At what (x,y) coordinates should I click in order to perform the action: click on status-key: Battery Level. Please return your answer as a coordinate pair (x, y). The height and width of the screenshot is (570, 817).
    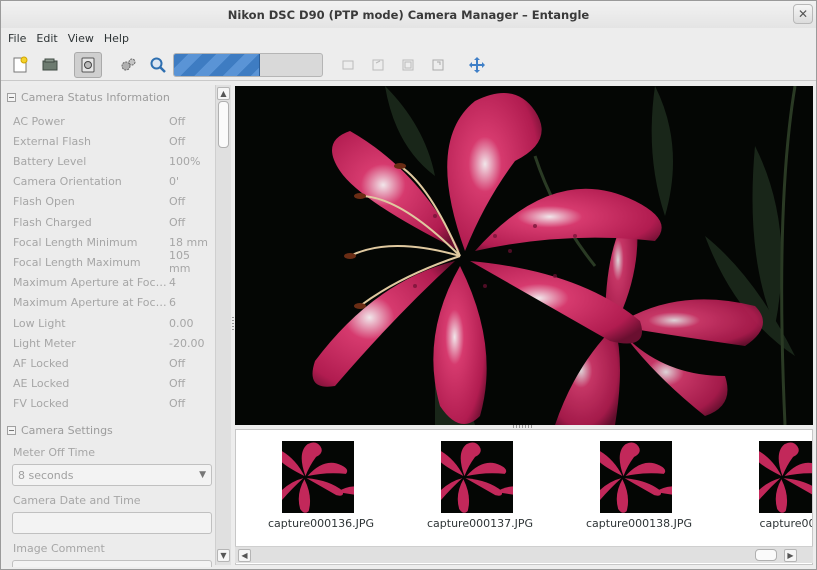
    Looking at the image, I should click on (50, 161).